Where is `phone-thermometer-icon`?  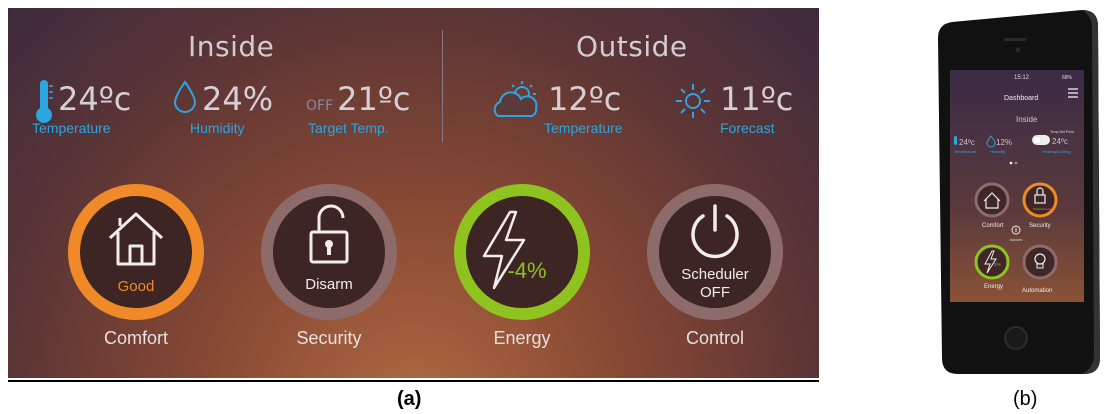 phone-thermometer-icon is located at coordinates (955, 140).